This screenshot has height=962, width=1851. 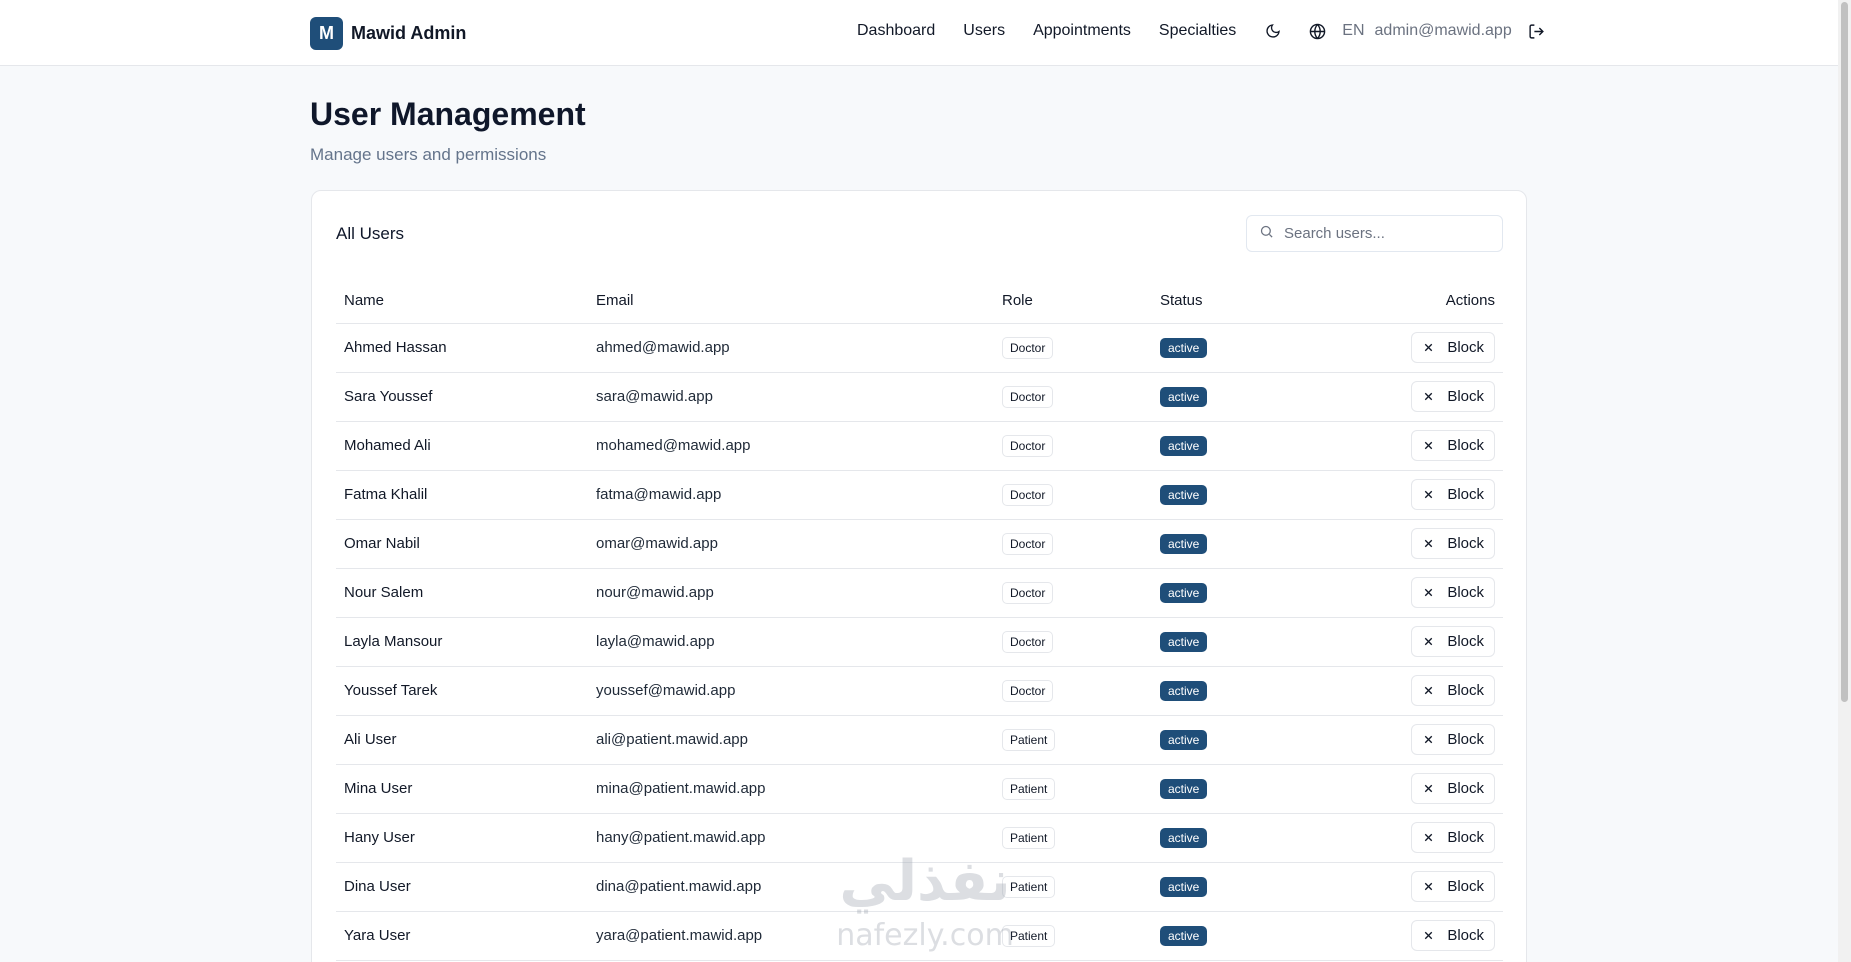 I want to click on column-header-status: Status, so click(x=1222, y=301).